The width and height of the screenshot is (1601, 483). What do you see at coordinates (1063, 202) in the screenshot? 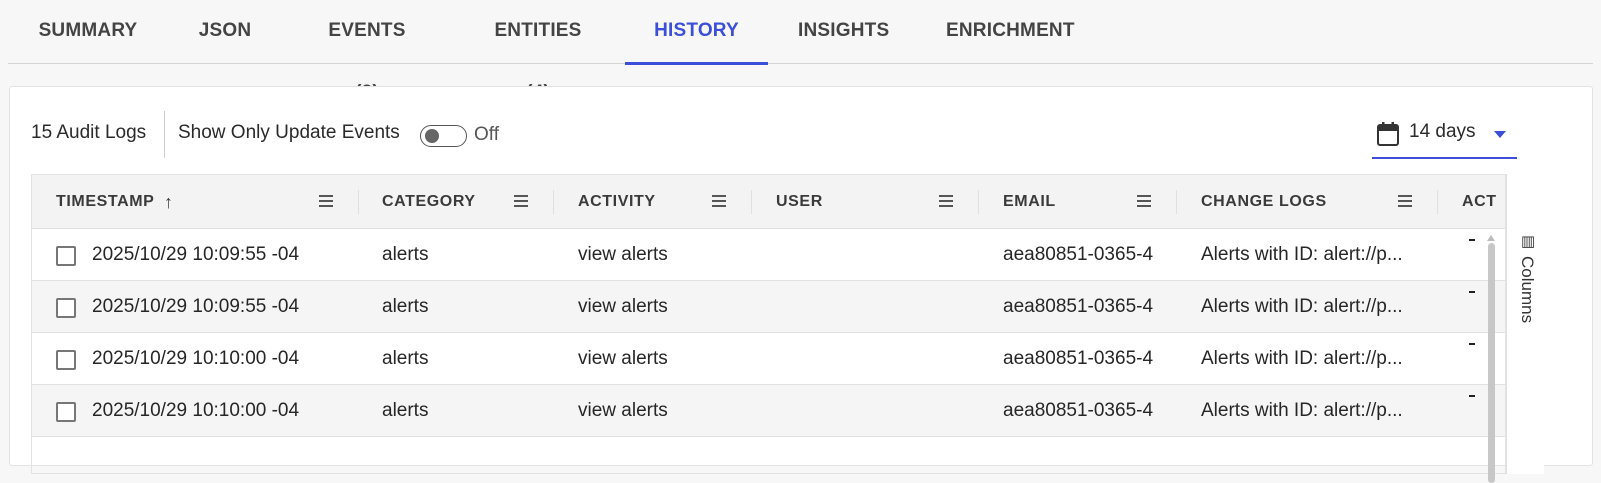
I see `column-header-email: EMAIL` at bounding box center [1063, 202].